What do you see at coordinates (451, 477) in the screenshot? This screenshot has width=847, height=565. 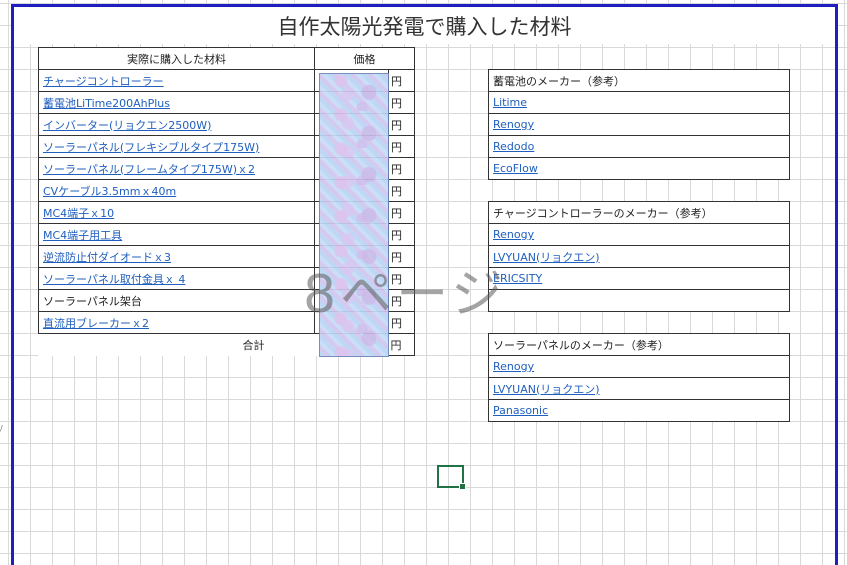 I see `active-cell-selection` at bounding box center [451, 477].